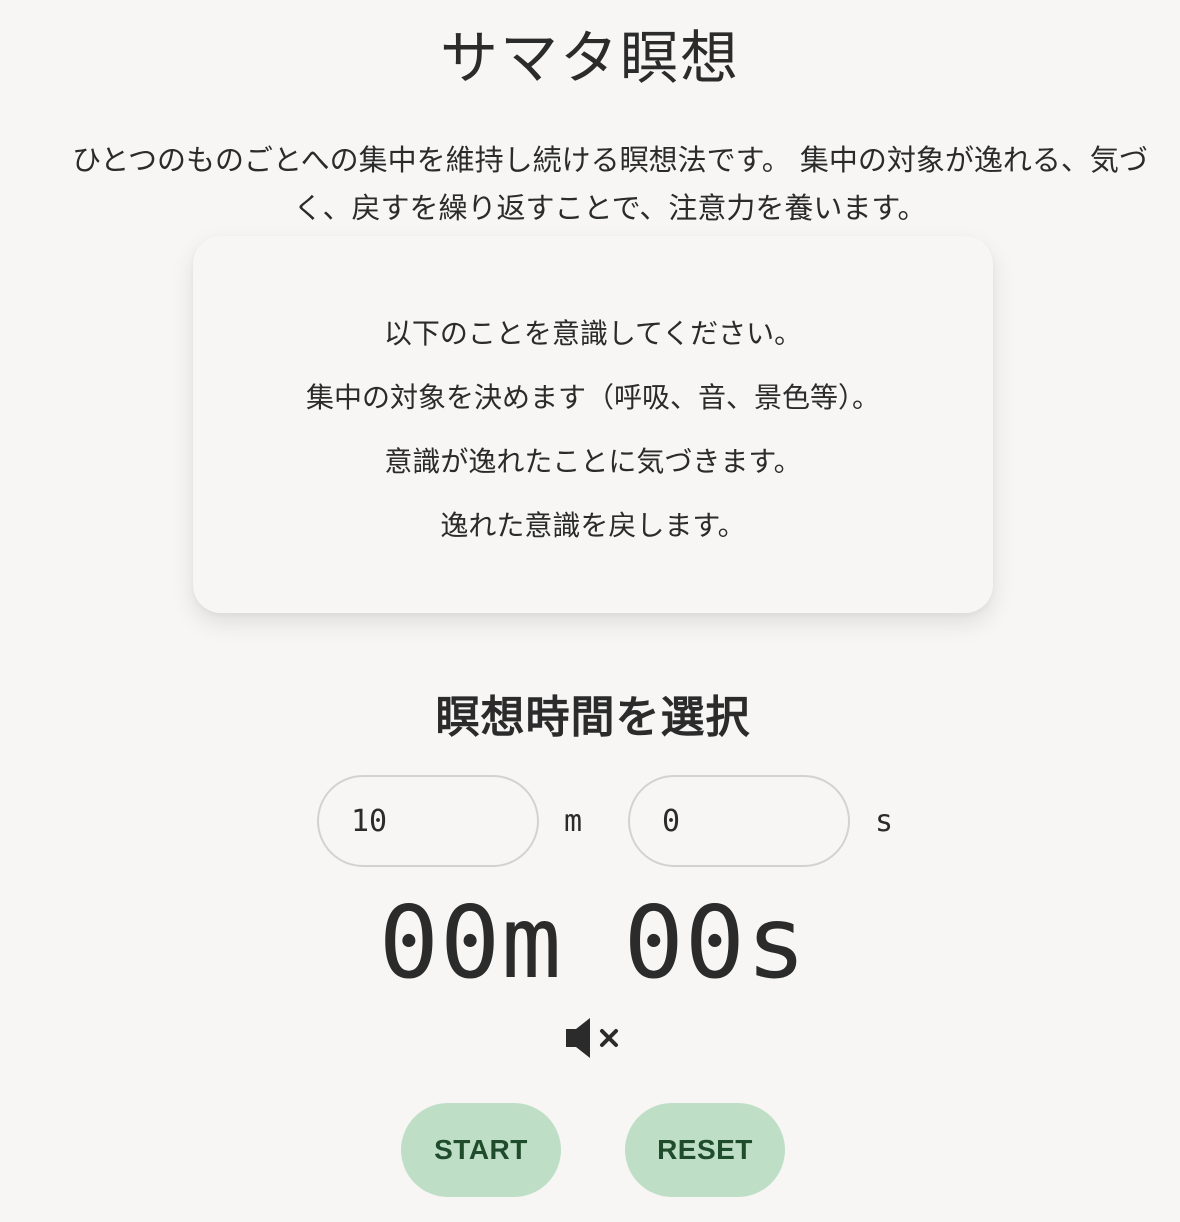  What do you see at coordinates (589, 58) in the screenshot?
I see `page-title: サマタ瞑想` at bounding box center [589, 58].